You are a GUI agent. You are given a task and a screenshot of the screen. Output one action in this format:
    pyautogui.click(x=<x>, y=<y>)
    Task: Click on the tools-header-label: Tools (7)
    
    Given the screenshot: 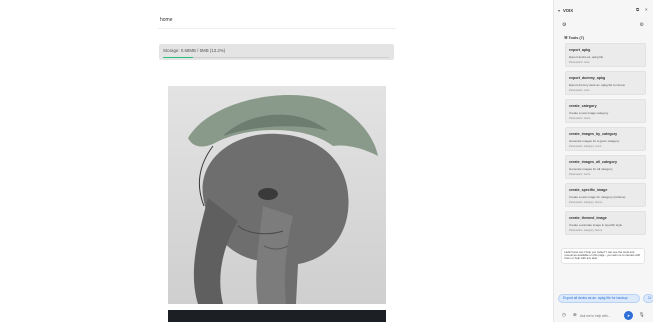 What is the action you would take?
    pyautogui.click(x=576, y=38)
    